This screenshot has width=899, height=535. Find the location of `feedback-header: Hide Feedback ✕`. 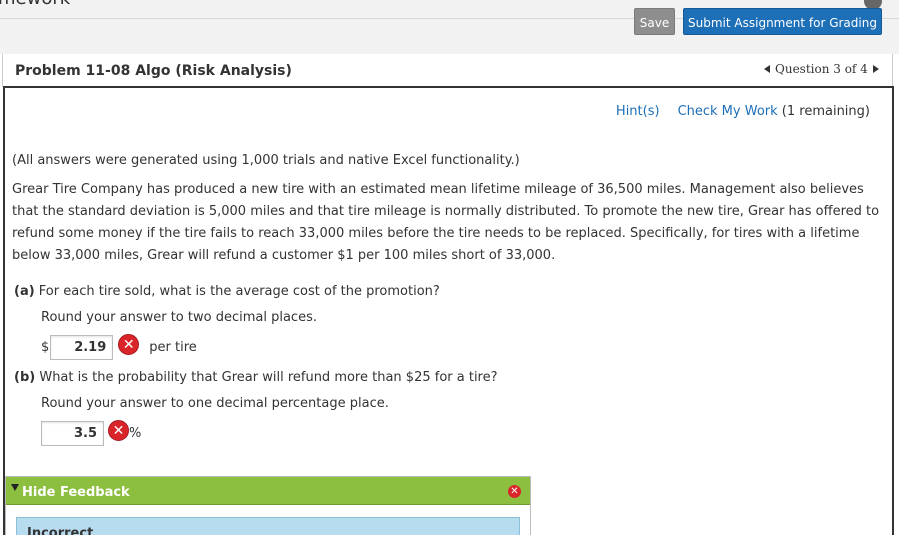

feedback-header: Hide Feedback ✕ is located at coordinates (268, 491).